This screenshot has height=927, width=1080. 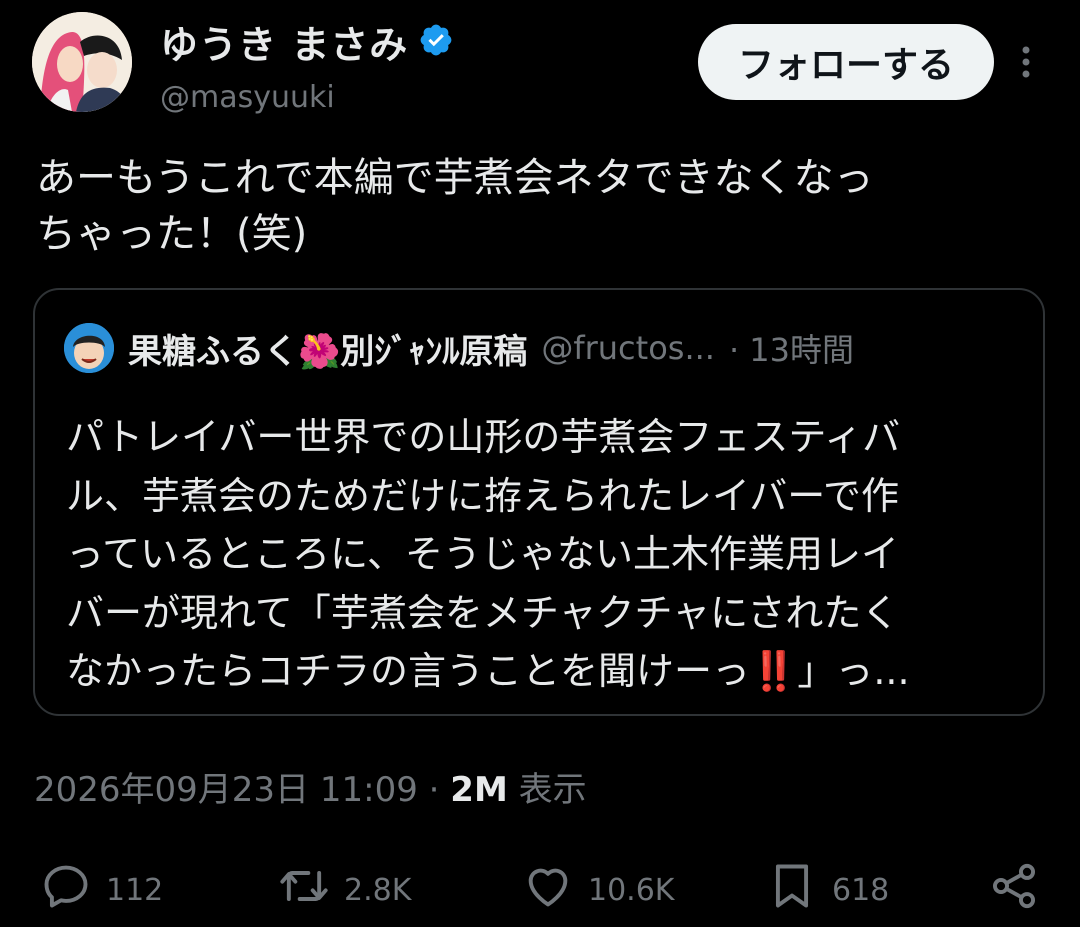 I want to click on author-handle: @masyuuki, so click(x=247, y=97).